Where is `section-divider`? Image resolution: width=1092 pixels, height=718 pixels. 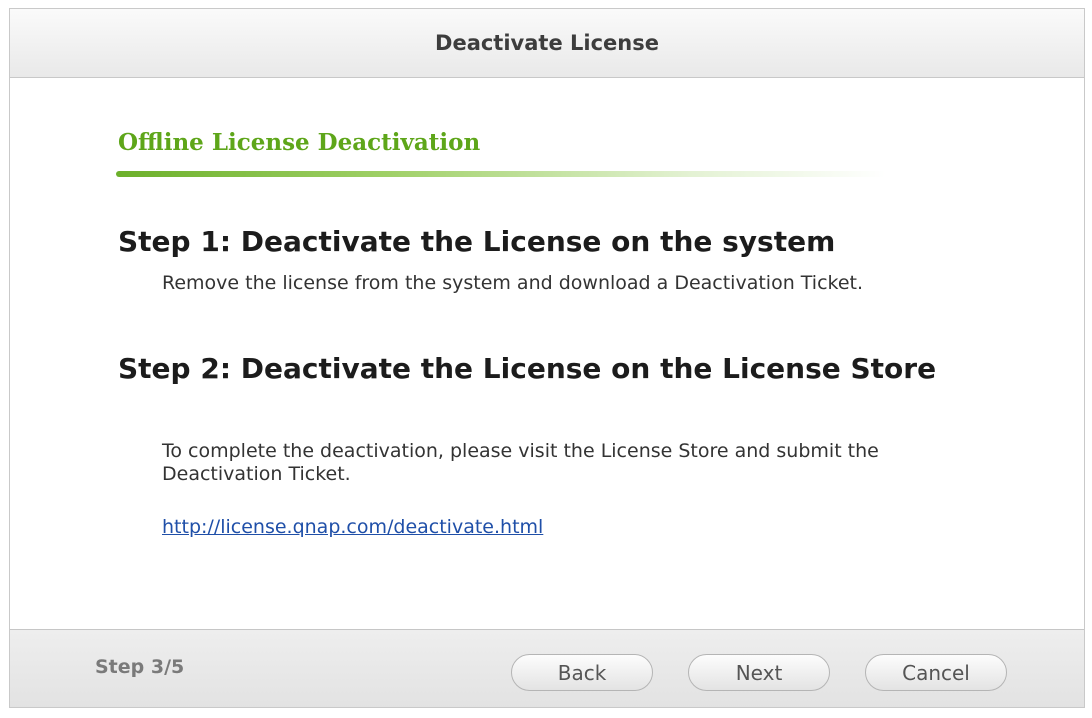 section-divider is located at coordinates (501, 174).